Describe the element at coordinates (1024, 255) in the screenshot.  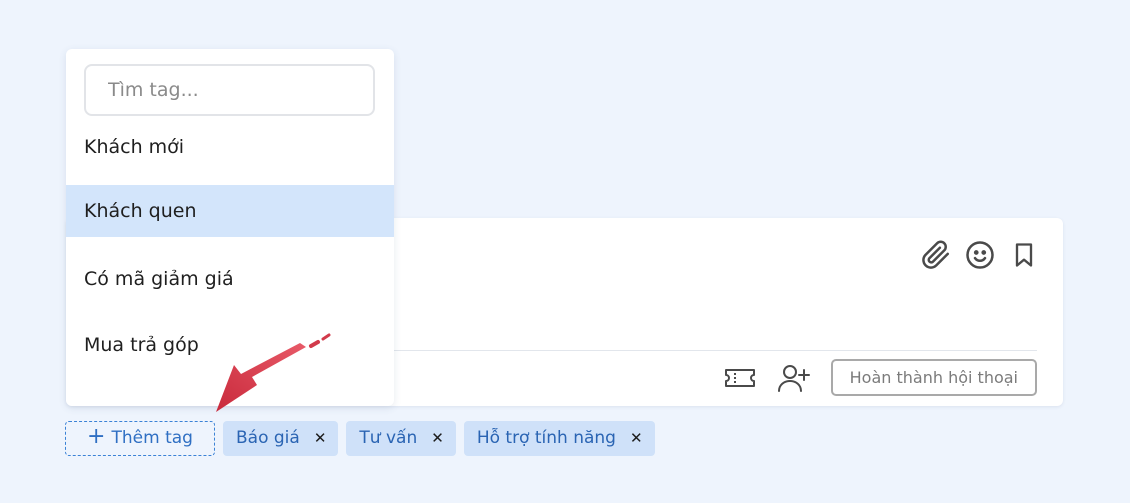
I see `bookmark-icon` at that location.